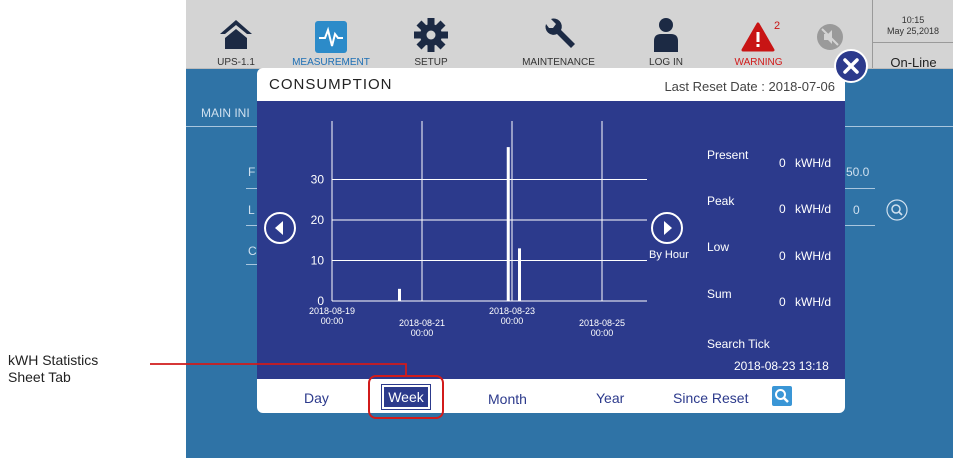 Image resolution: width=953 pixels, height=458 pixels. What do you see at coordinates (331, 62) in the screenshot?
I see `nav-label-measurement: MEASUREMENT` at bounding box center [331, 62].